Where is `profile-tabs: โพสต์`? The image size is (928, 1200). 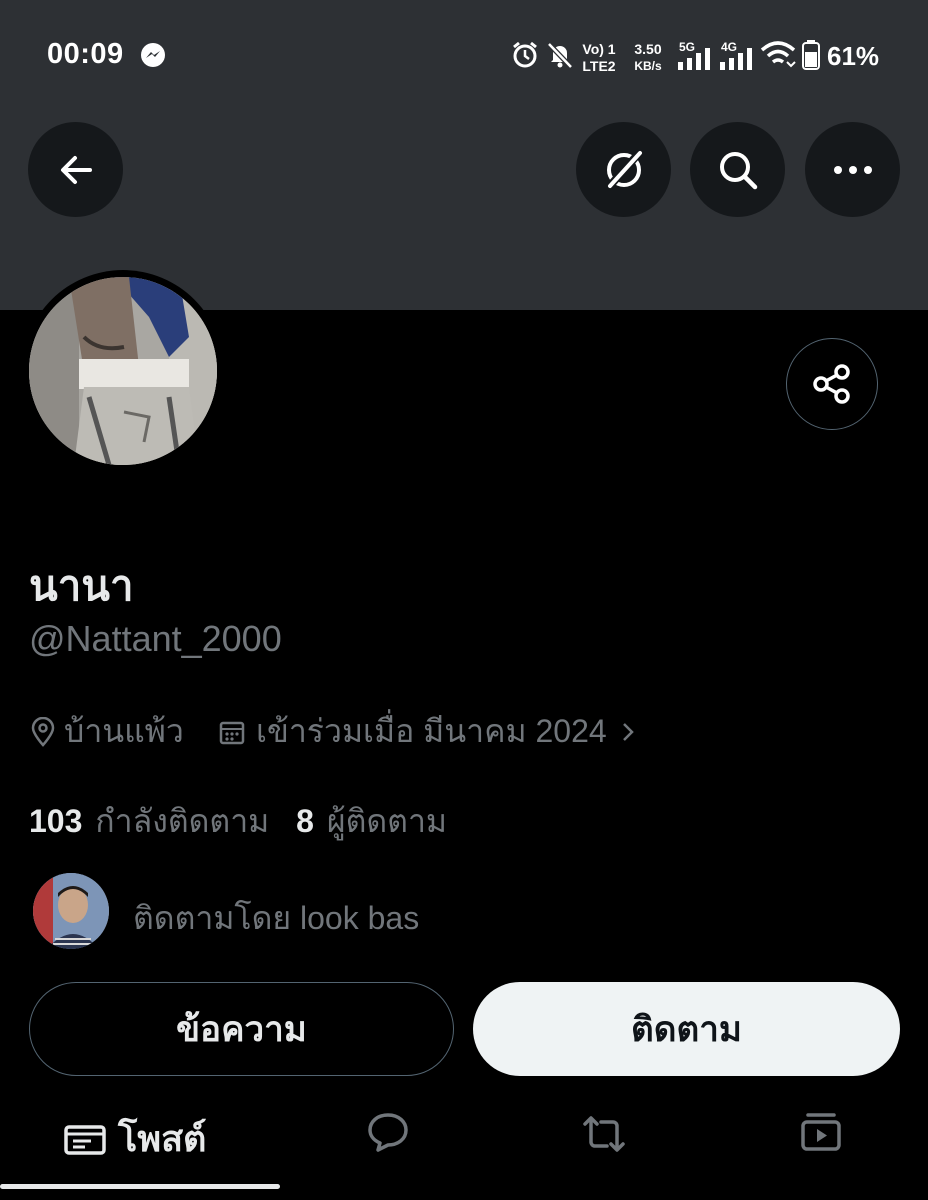 profile-tabs: โพสต์ is located at coordinates (464, 1138).